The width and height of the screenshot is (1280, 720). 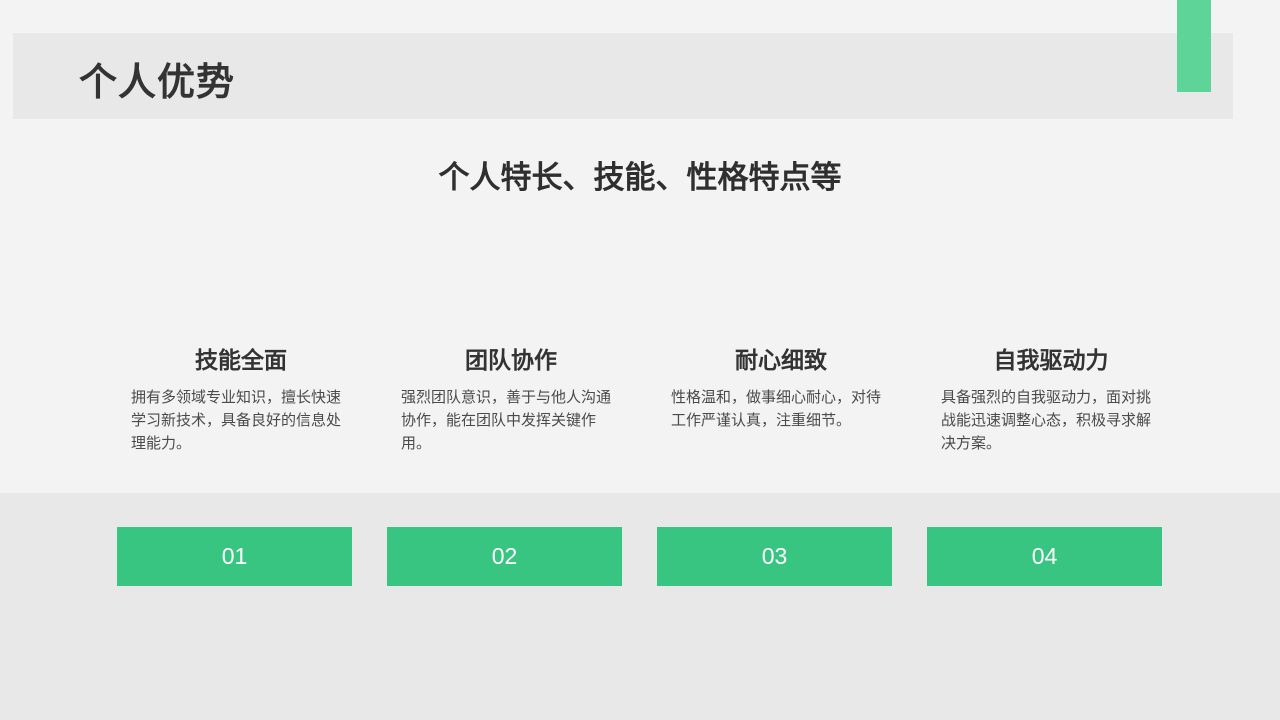 What do you see at coordinates (241, 361) in the screenshot?
I see `feature-title: 技能全面` at bounding box center [241, 361].